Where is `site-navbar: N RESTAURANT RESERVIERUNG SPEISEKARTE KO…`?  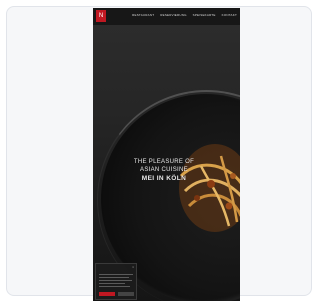
site-navbar: N RESTAURANT RESERVIERUNG SPEISEKARTE KO… is located at coordinates (166, 16).